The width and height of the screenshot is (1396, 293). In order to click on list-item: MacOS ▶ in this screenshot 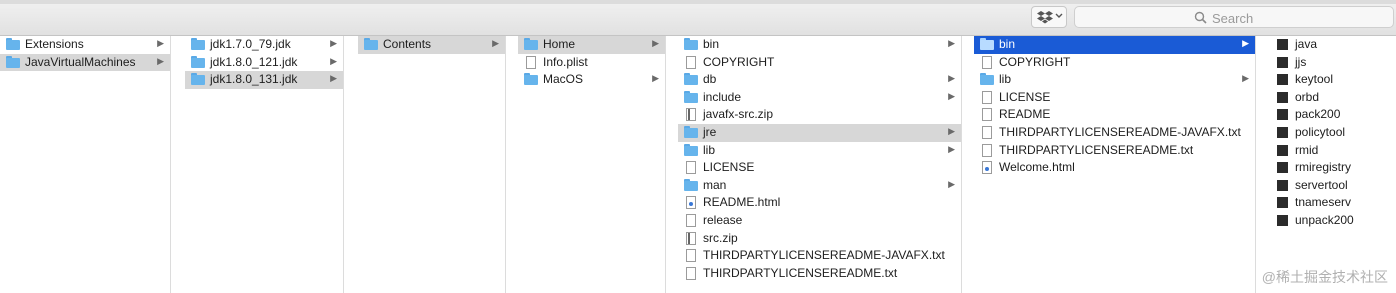, I will do `click(591, 80)`.